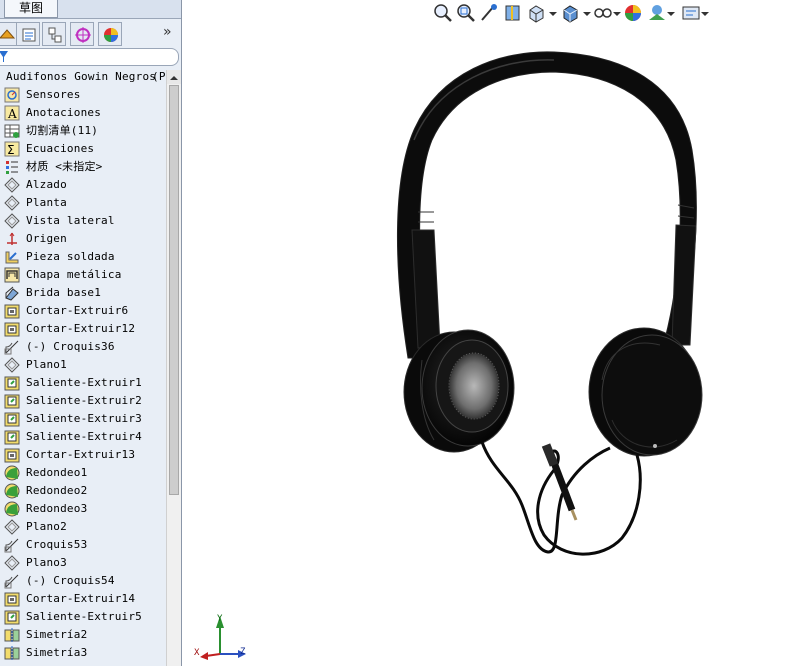 The width and height of the screenshot is (801, 666). I want to click on tree-item-label: Cortar-Extruir13, so click(81, 454).